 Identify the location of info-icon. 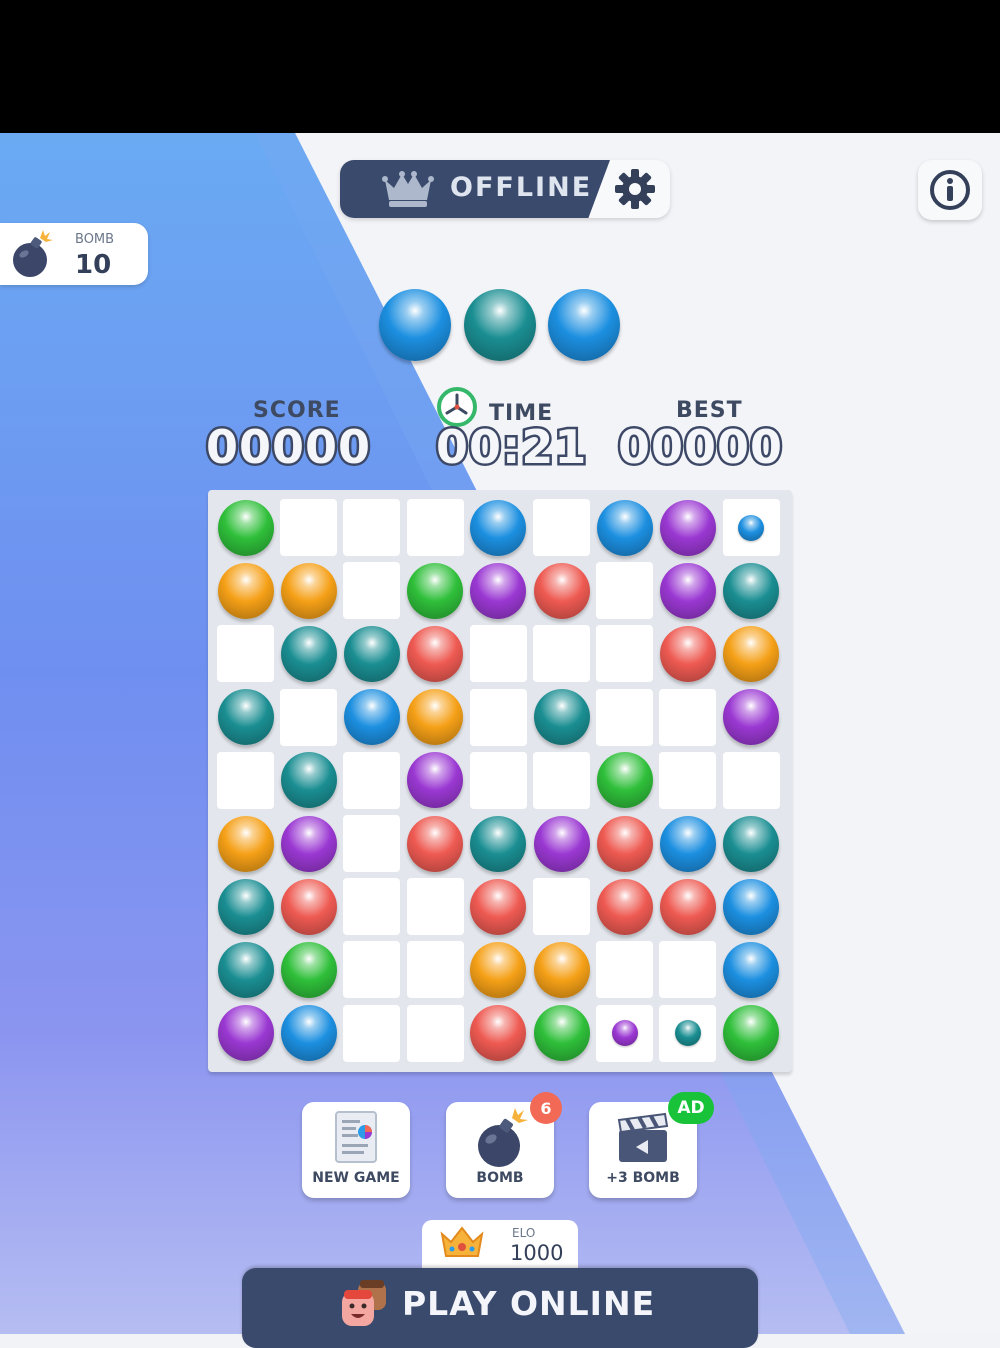
(950, 190).